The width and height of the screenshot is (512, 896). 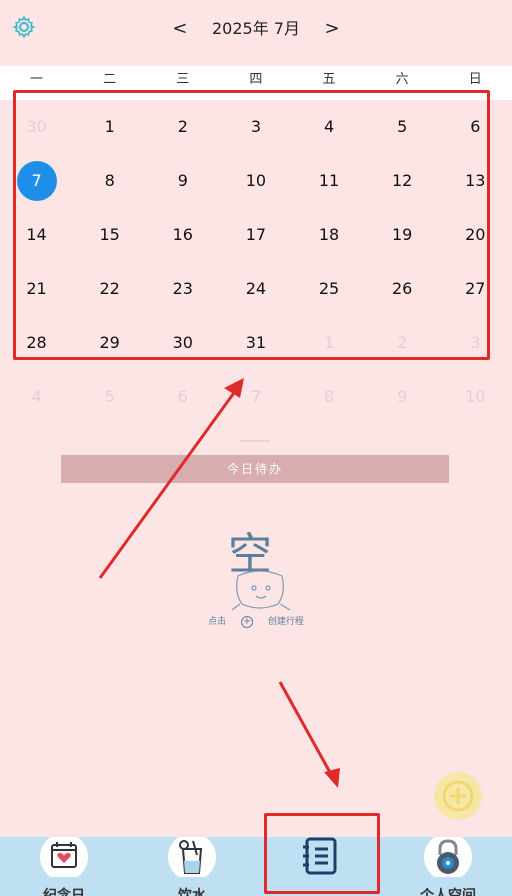 I want to click on lock-icon, so click(x=448, y=857).